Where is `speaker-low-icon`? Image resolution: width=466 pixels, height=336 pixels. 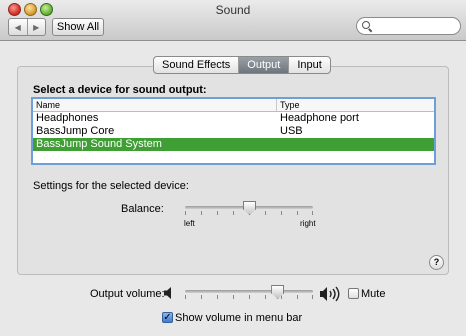
speaker-low-icon is located at coordinates (167, 293).